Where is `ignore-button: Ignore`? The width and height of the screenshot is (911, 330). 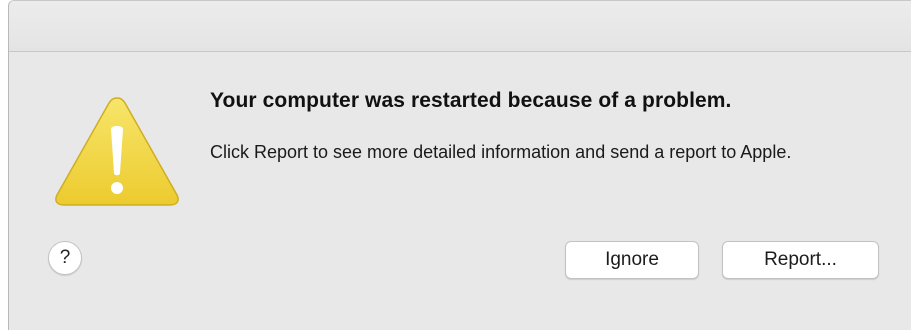 ignore-button: Ignore is located at coordinates (632, 260).